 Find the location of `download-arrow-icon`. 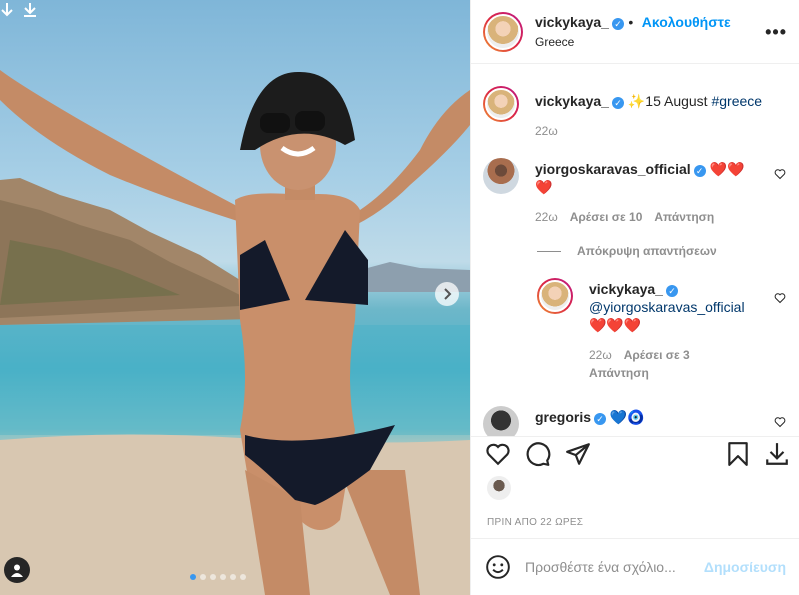

download-arrow-icon is located at coordinates (9, 11).